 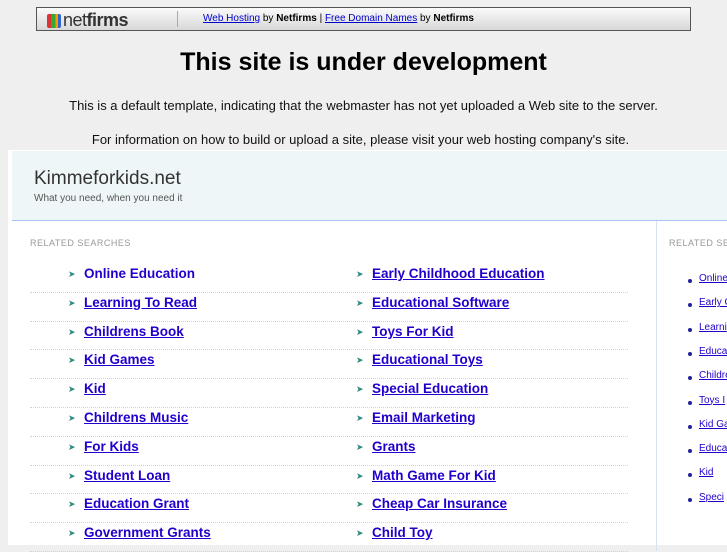 What do you see at coordinates (54, 21) in the screenshot?
I see `netfirms-logo-icon` at bounding box center [54, 21].